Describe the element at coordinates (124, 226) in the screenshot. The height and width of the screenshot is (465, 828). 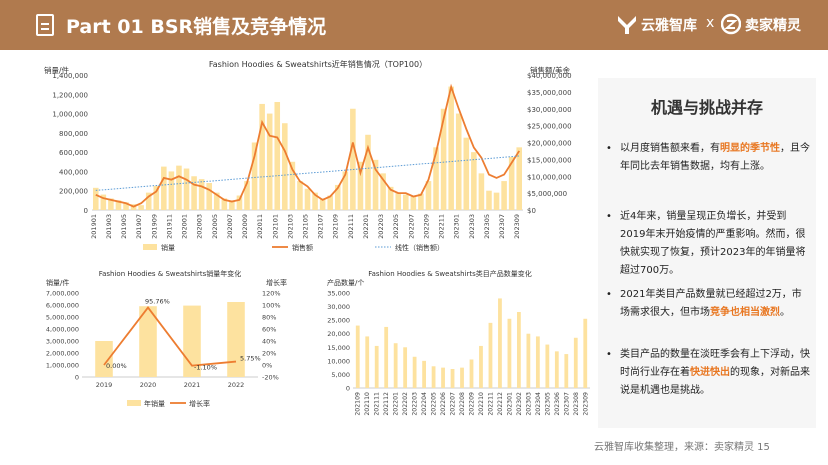
I see `x-tick-label: 201905` at that location.